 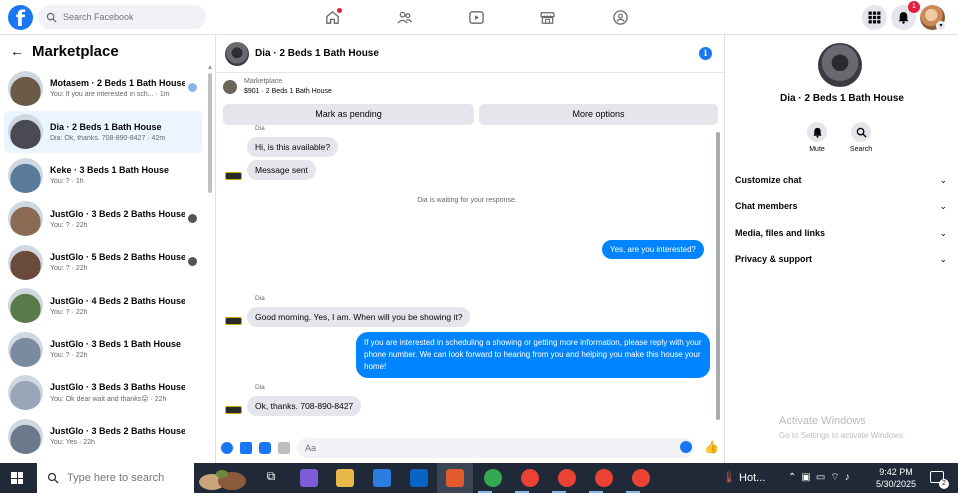 What do you see at coordinates (479, 478) in the screenshot?
I see `windows-taskbar: ⧉ 🌡 Hot... ⌃▣▭⌔♪ 9:42 PM 5/30/2025 2` at bounding box center [479, 478].